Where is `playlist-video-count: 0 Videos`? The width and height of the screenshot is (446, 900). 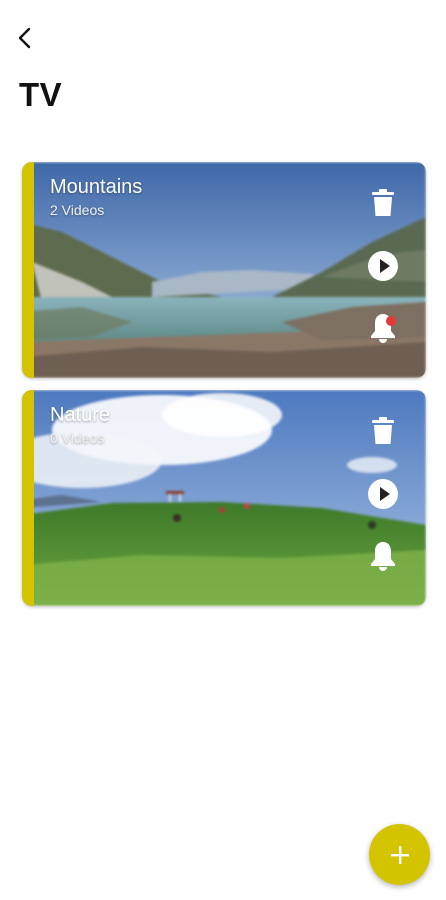 playlist-video-count: 0 Videos is located at coordinates (77, 438).